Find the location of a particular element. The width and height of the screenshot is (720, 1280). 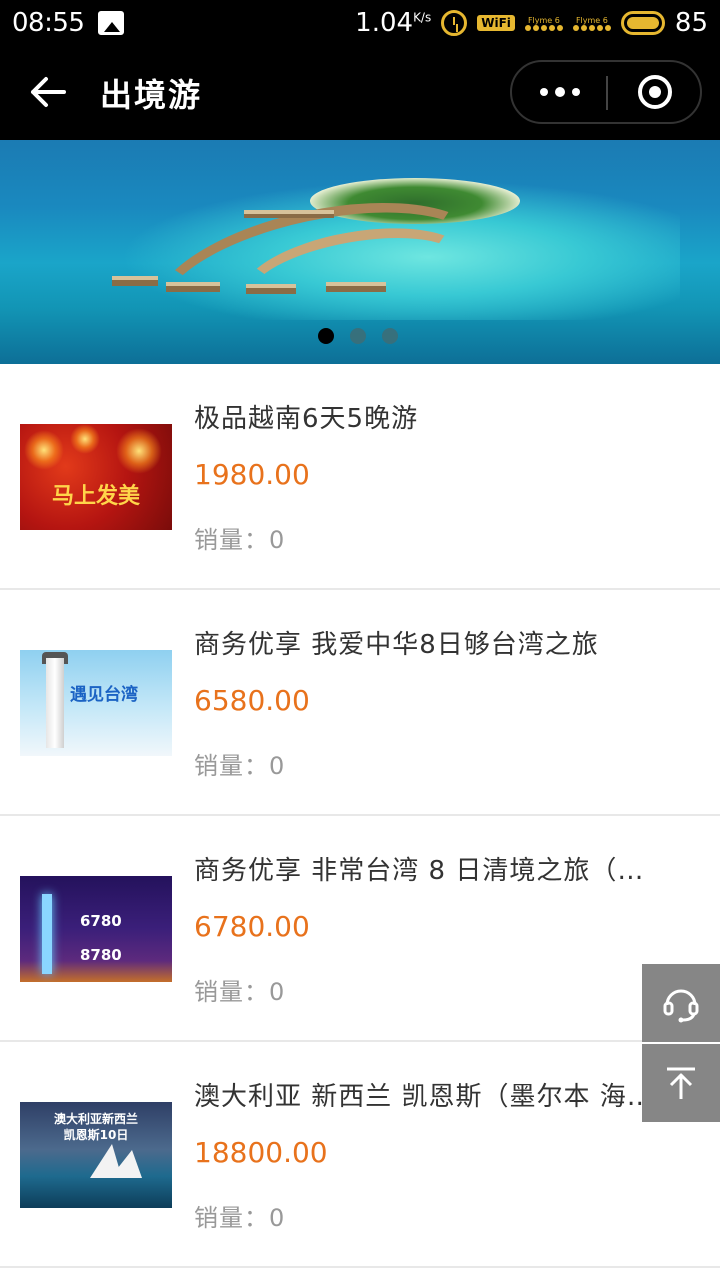

thumb-caption: 马上发美 is located at coordinates (95, 496).